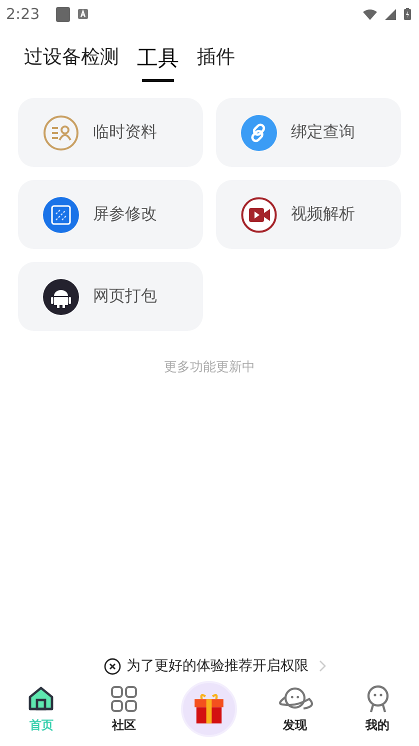  Describe the element at coordinates (63, 14) in the screenshot. I see `app-notification-icon` at that location.